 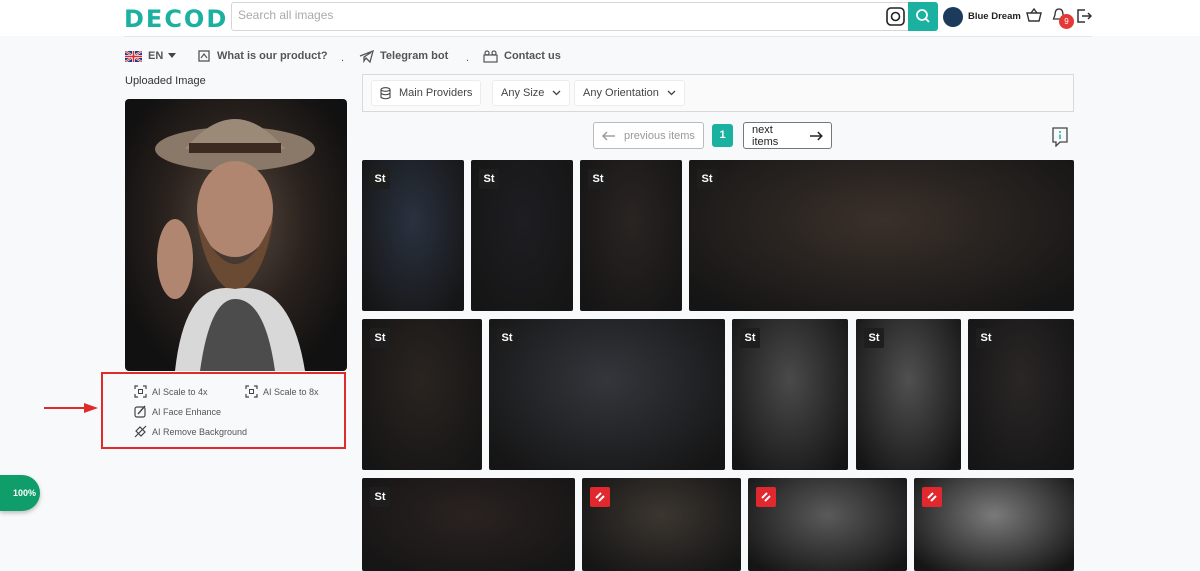 I want to click on ai-face-enhance-button: AI Face Enhance, so click(x=177, y=411).